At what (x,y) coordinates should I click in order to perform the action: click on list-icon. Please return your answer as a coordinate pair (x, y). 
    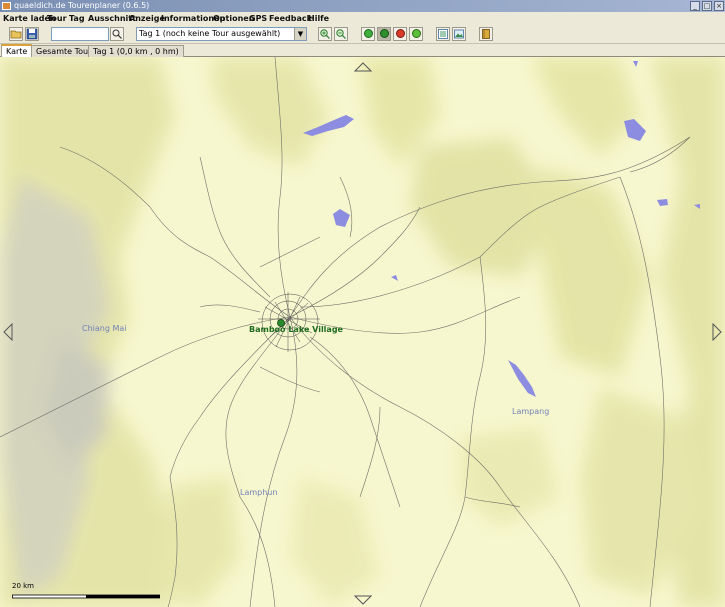
    Looking at the image, I should click on (443, 34).